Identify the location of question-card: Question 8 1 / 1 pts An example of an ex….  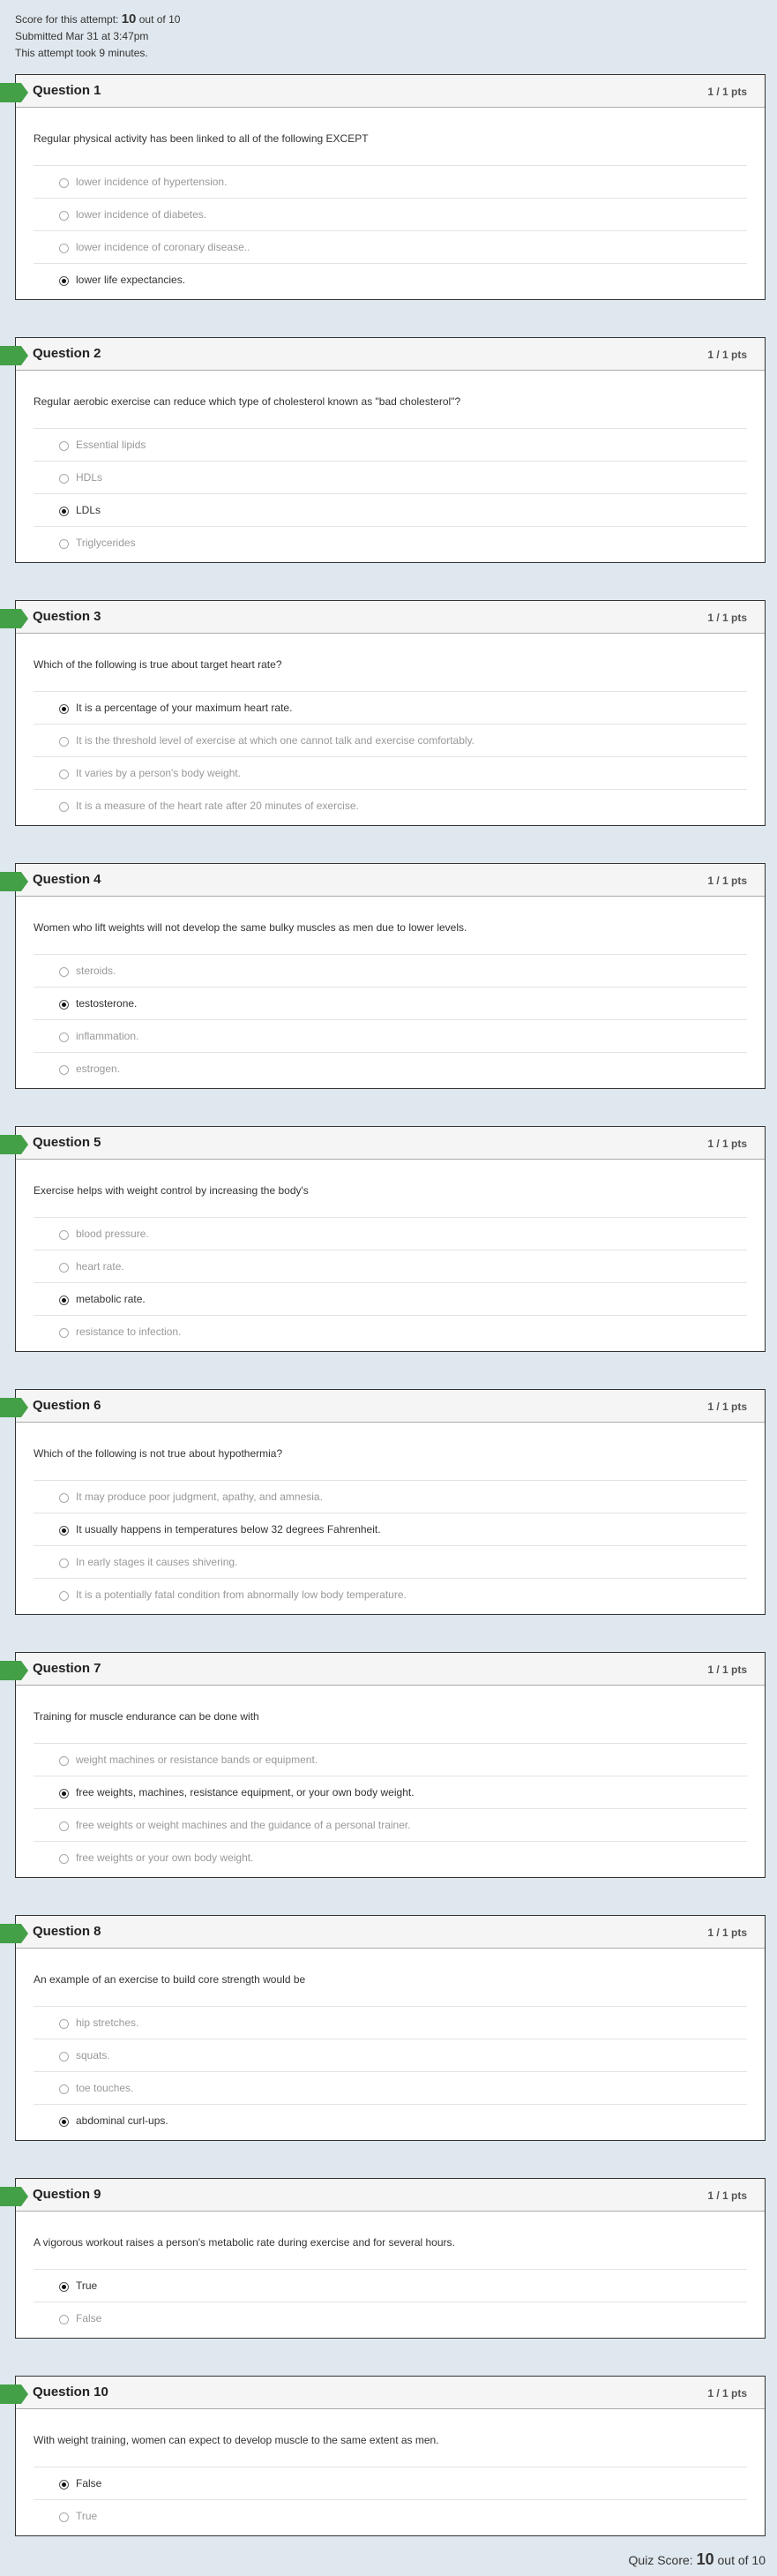
(383, 2028).